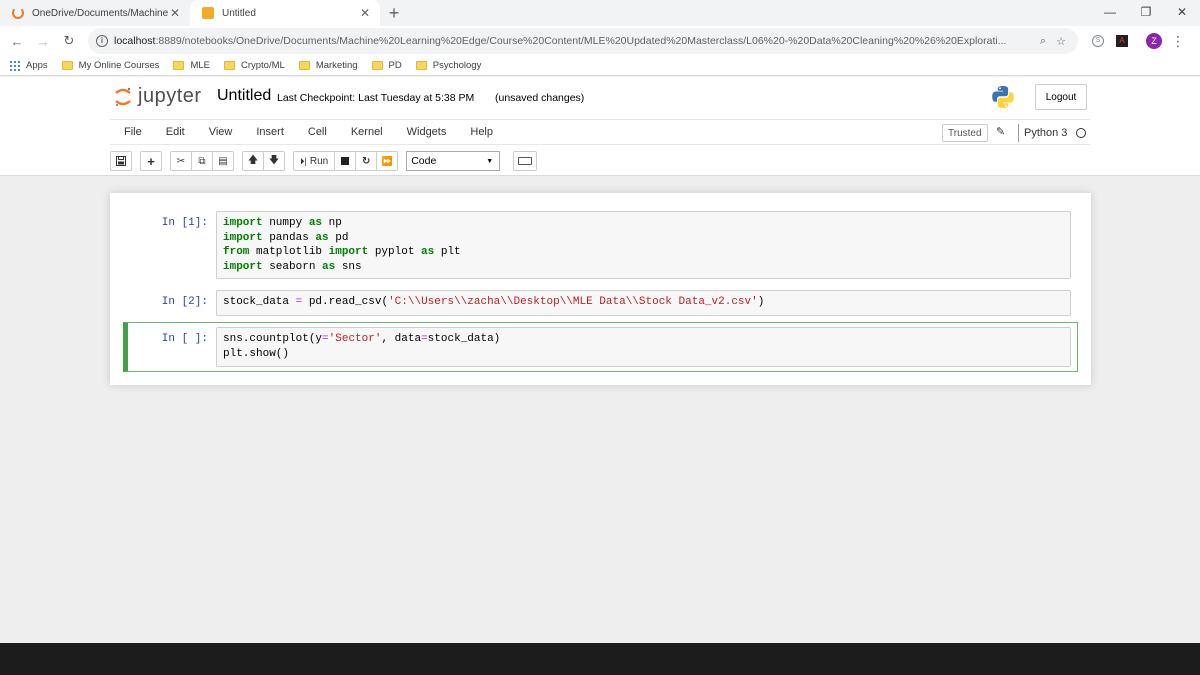 The height and width of the screenshot is (675, 1200). Describe the element at coordinates (100, 13) in the screenshot. I see `tab-label: OneDrive/Documents/Machine L` at that location.